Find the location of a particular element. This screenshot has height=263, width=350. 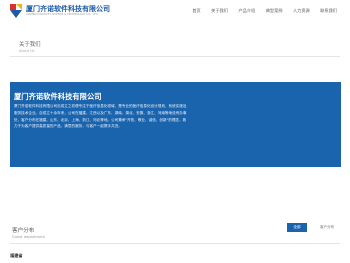

nav-contact: 联系我们 is located at coordinates (328, 11).